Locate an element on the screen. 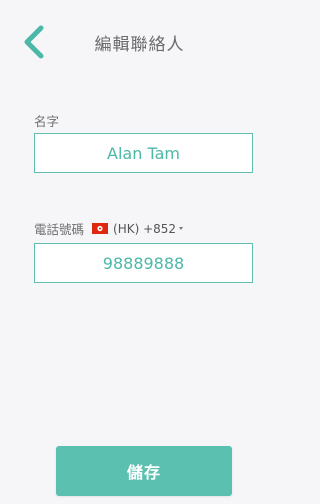 This screenshot has width=320, height=504. phone-field is located at coordinates (143, 263).